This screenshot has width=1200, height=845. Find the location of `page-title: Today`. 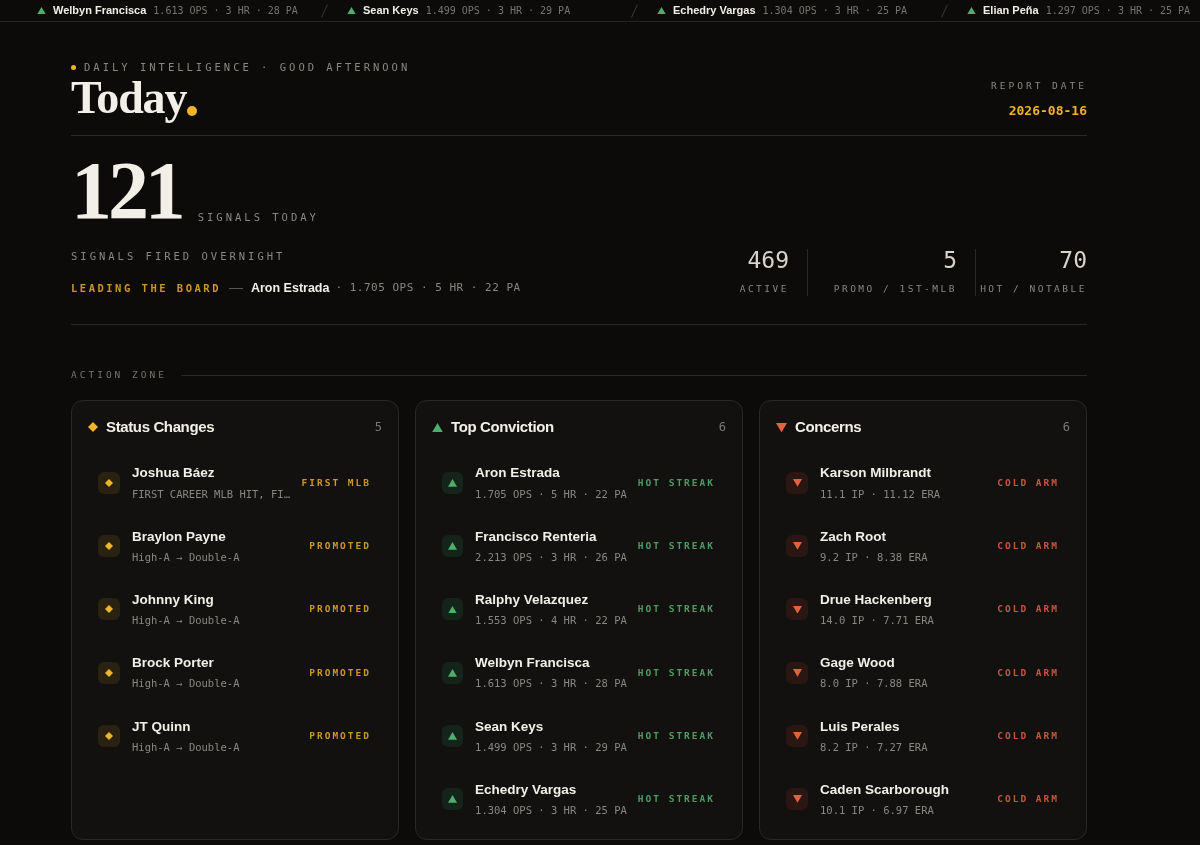

page-title: Today is located at coordinates (129, 97).